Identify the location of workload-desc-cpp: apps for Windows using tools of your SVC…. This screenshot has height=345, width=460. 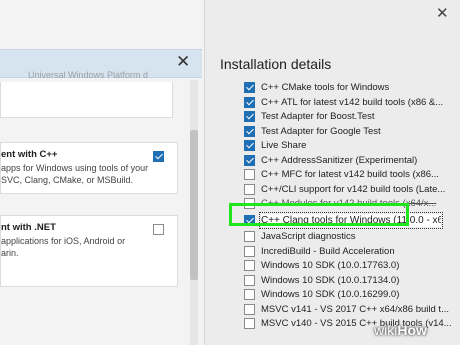
(74, 174).